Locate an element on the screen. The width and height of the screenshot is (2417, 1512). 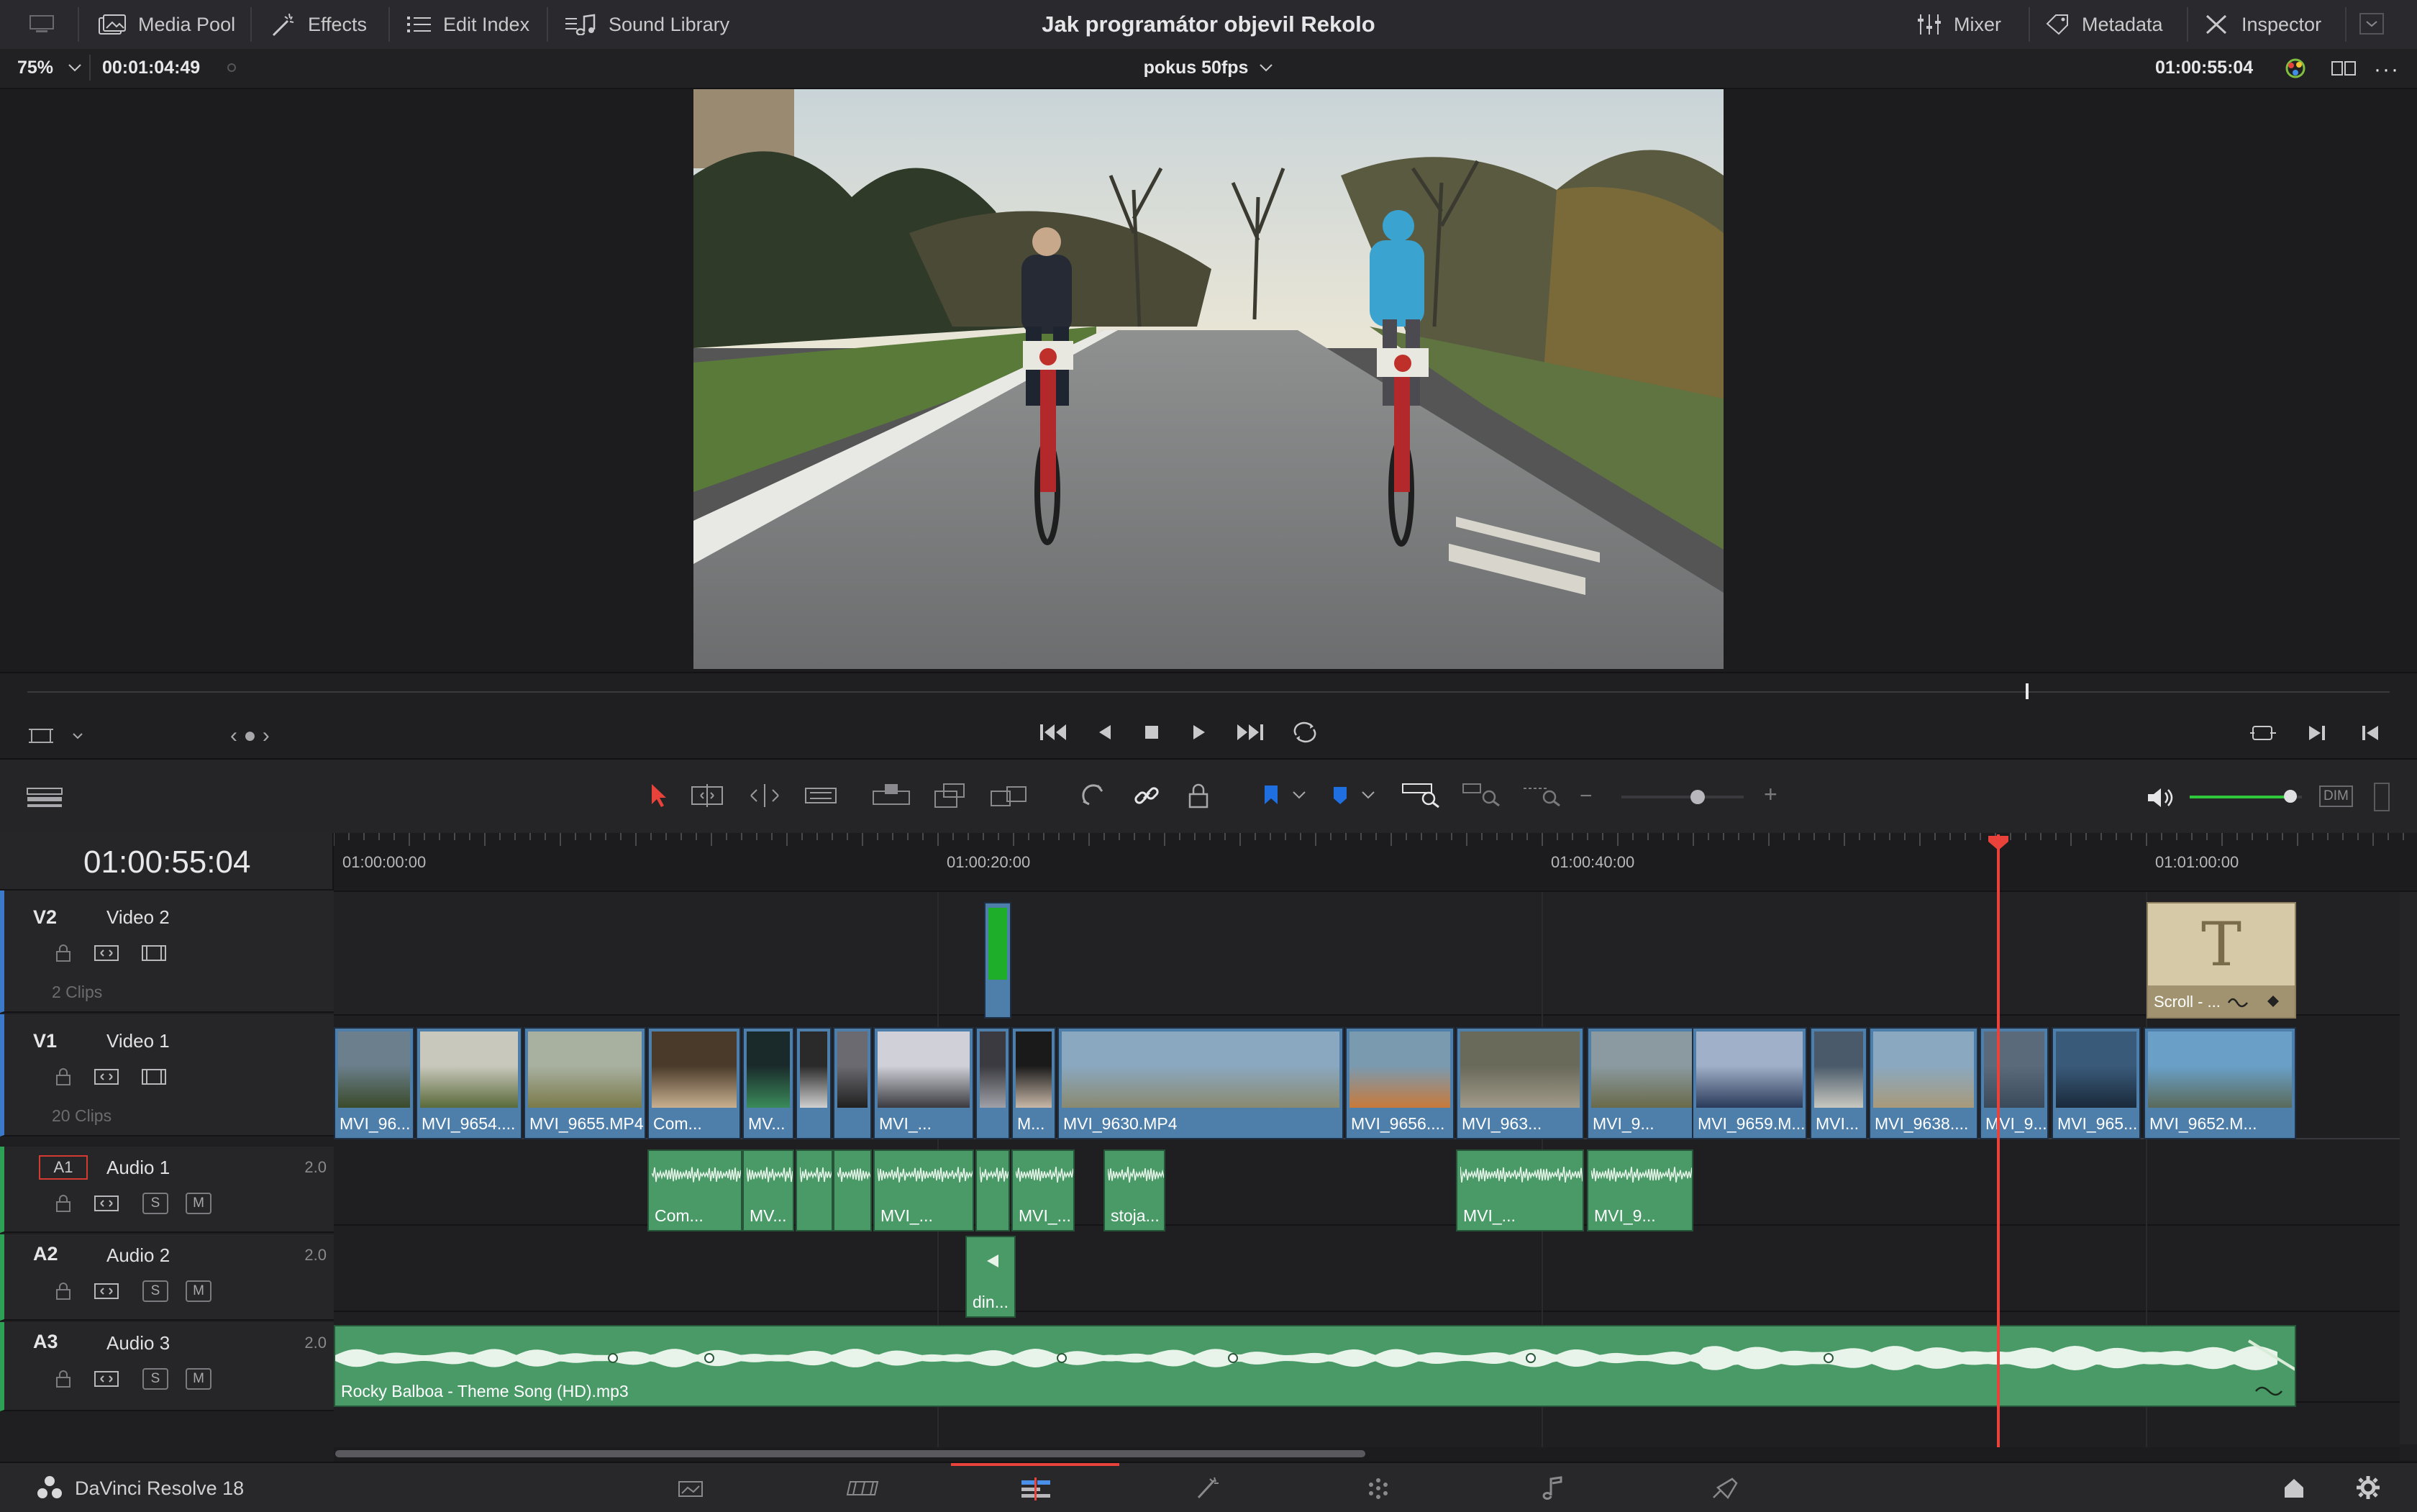
trim-tool-icon is located at coordinates (707, 796).